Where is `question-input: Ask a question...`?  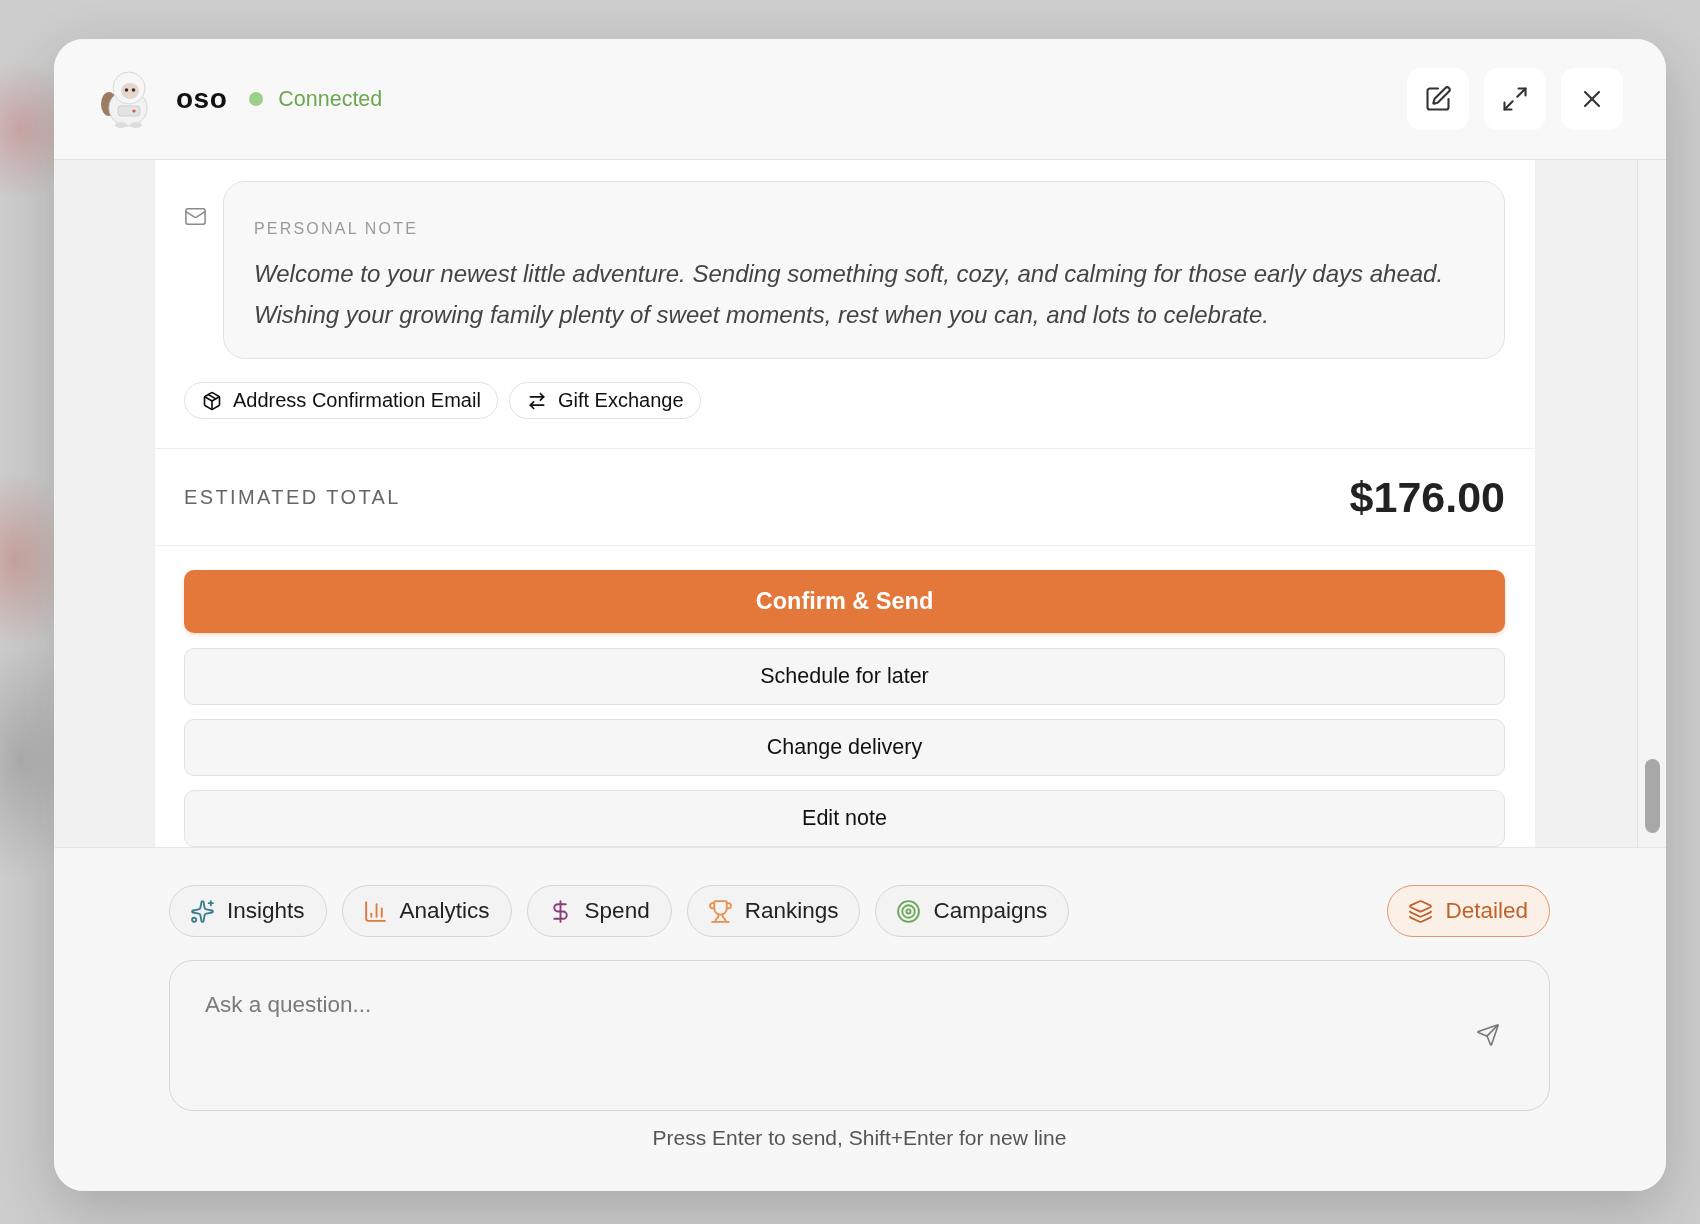
question-input: Ask a question... is located at coordinates (859, 1035).